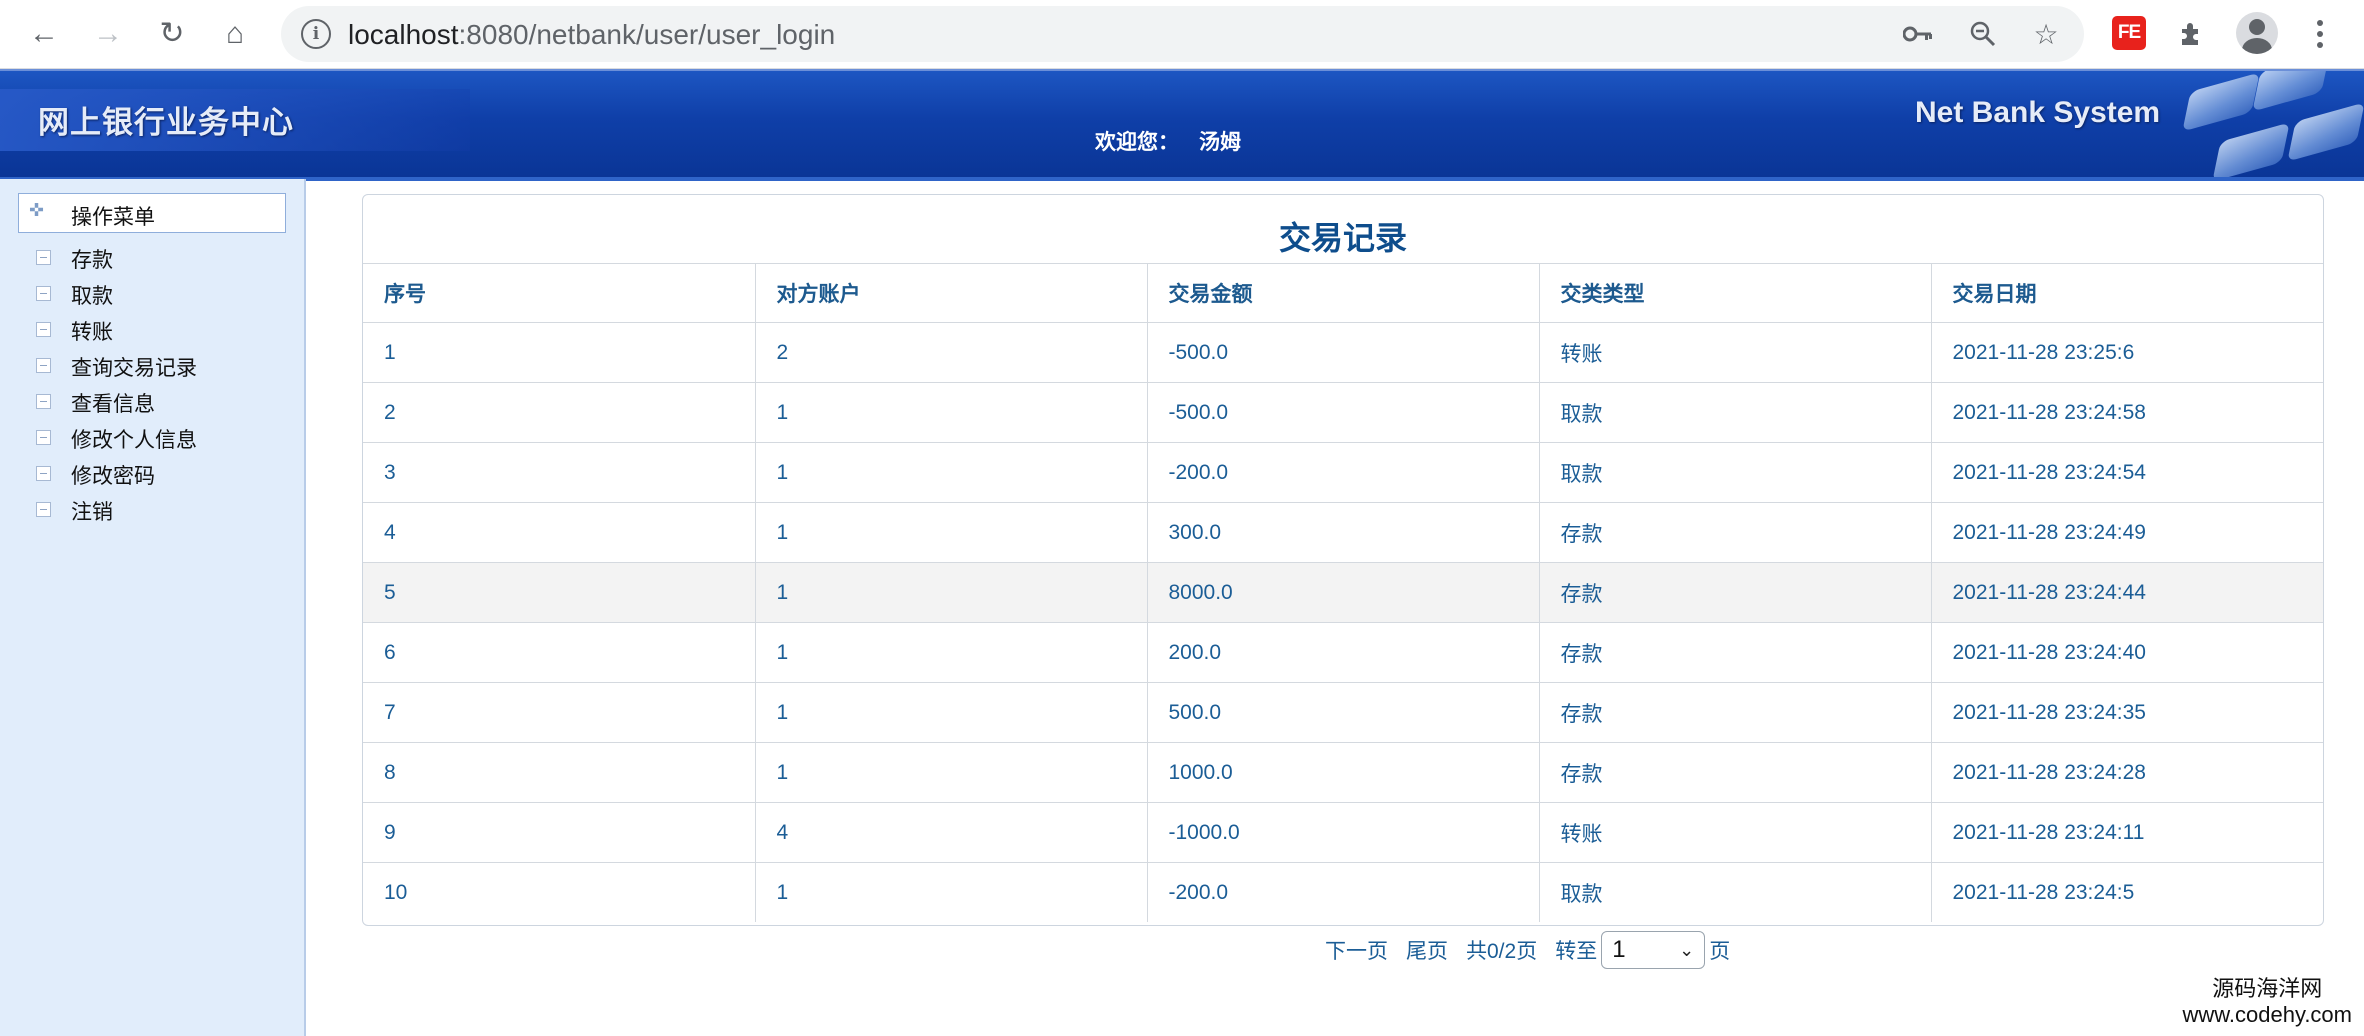 This screenshot has height=1036, width=2364. I want to click on cell-seq: 1, so click(559, 352).